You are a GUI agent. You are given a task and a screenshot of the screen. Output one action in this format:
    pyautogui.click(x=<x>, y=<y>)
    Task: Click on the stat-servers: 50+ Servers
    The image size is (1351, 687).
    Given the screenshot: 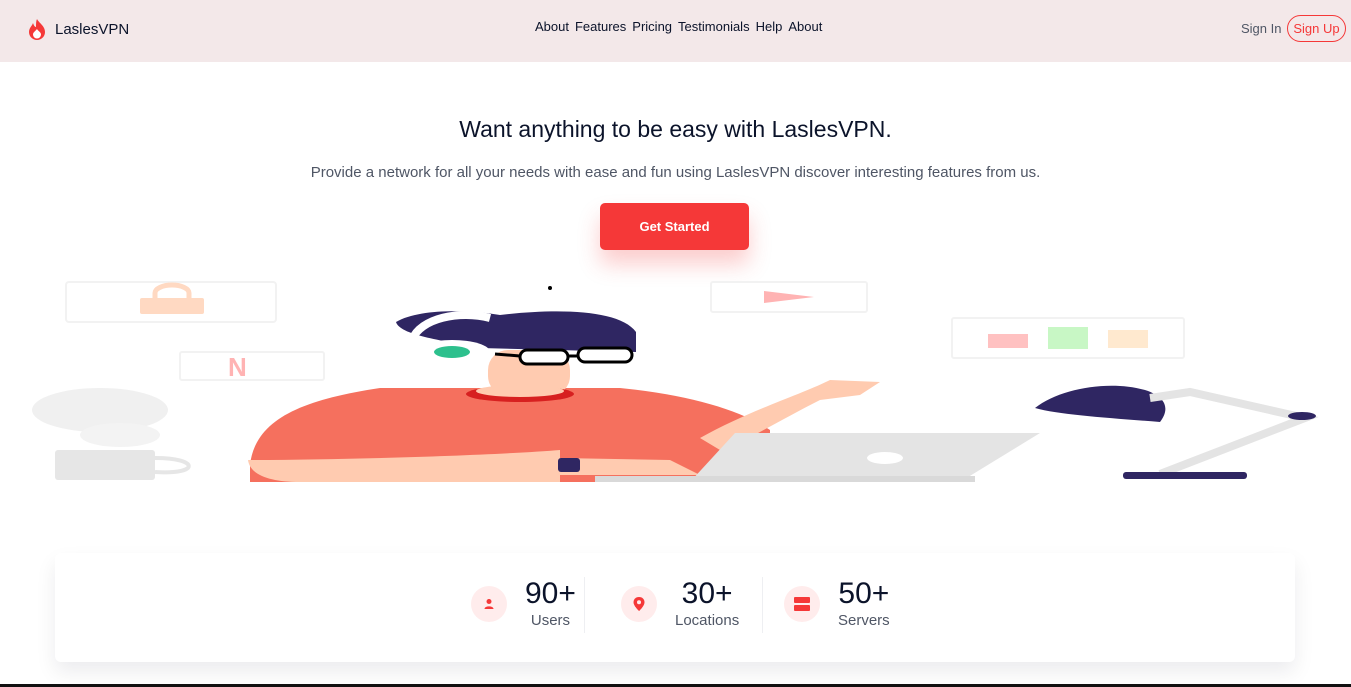 What is the action you would take?
    pyautogui.click(x=837, y=604)
    